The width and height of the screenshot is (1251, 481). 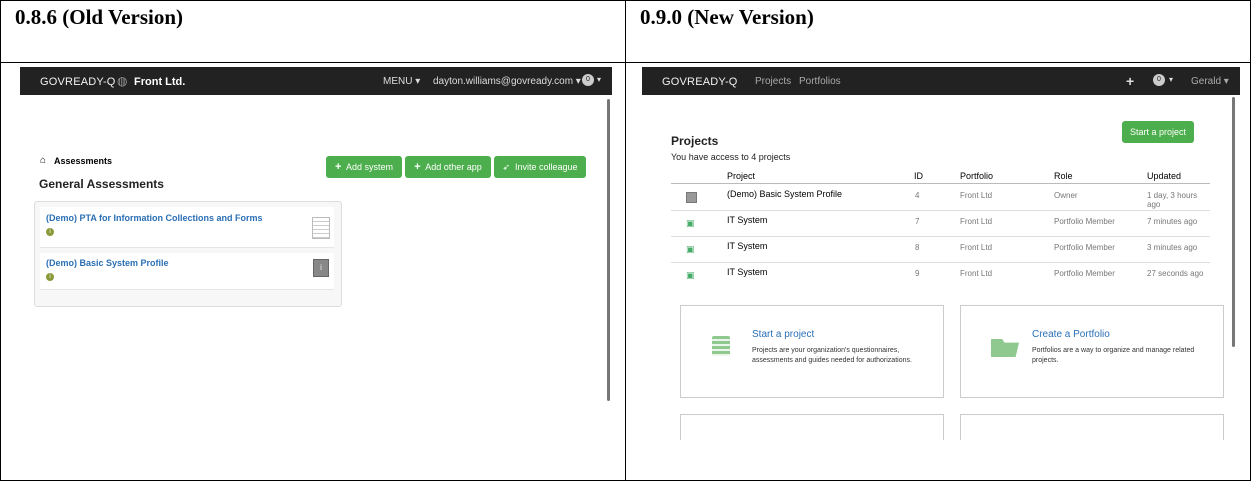 I want to click on home-icon: ⌂, so click(x=43, y=160).